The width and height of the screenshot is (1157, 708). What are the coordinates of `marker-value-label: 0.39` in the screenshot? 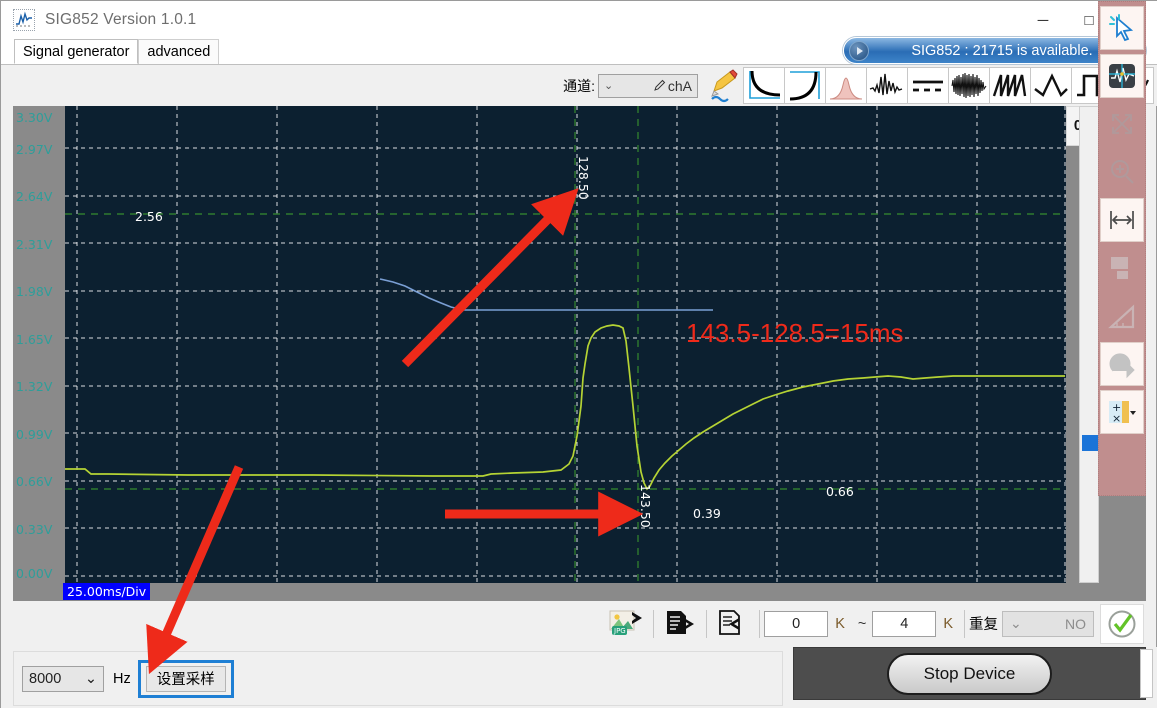 It's located at (707, 513).